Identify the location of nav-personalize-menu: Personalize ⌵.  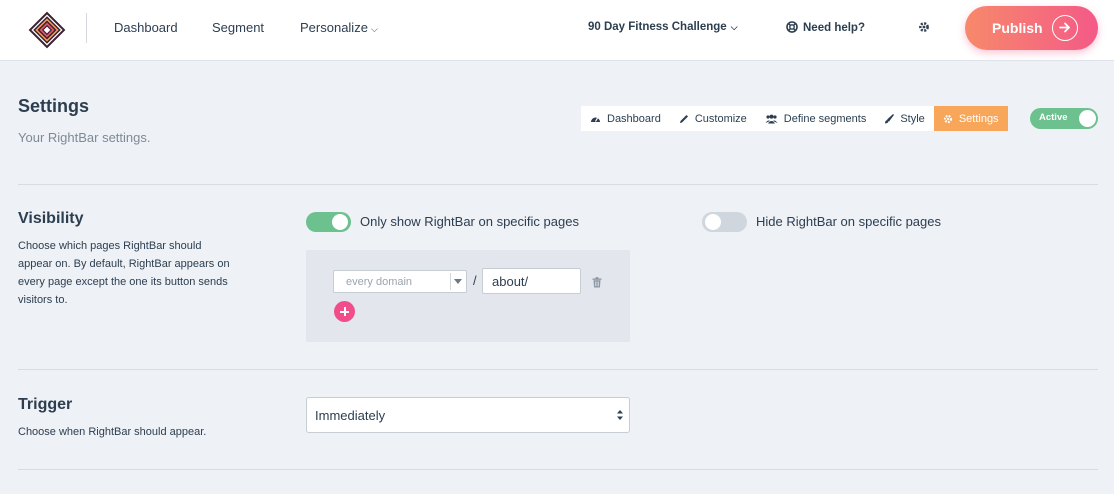
(339, 27).